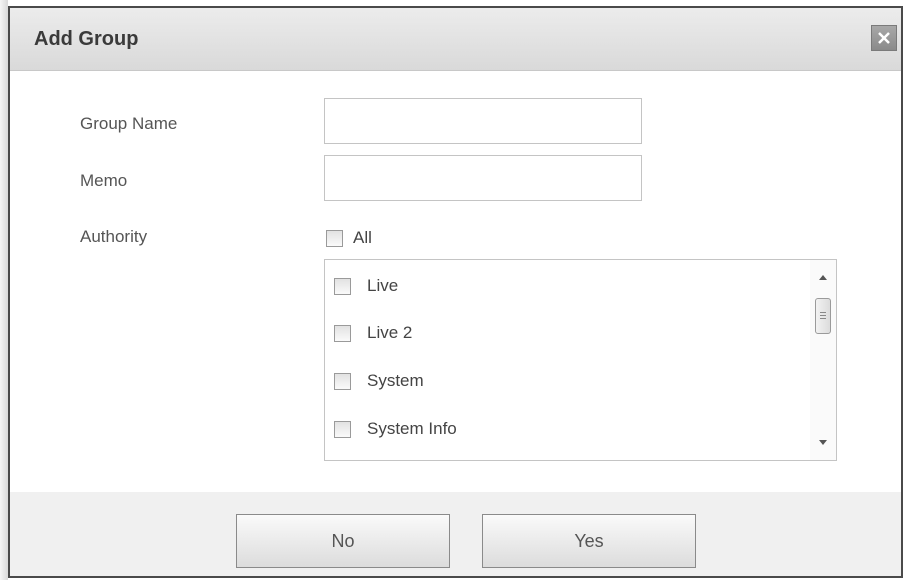 The height and width of the screenshot is (580, 907). I want to click on list-scrollbar, so click(823, 360).